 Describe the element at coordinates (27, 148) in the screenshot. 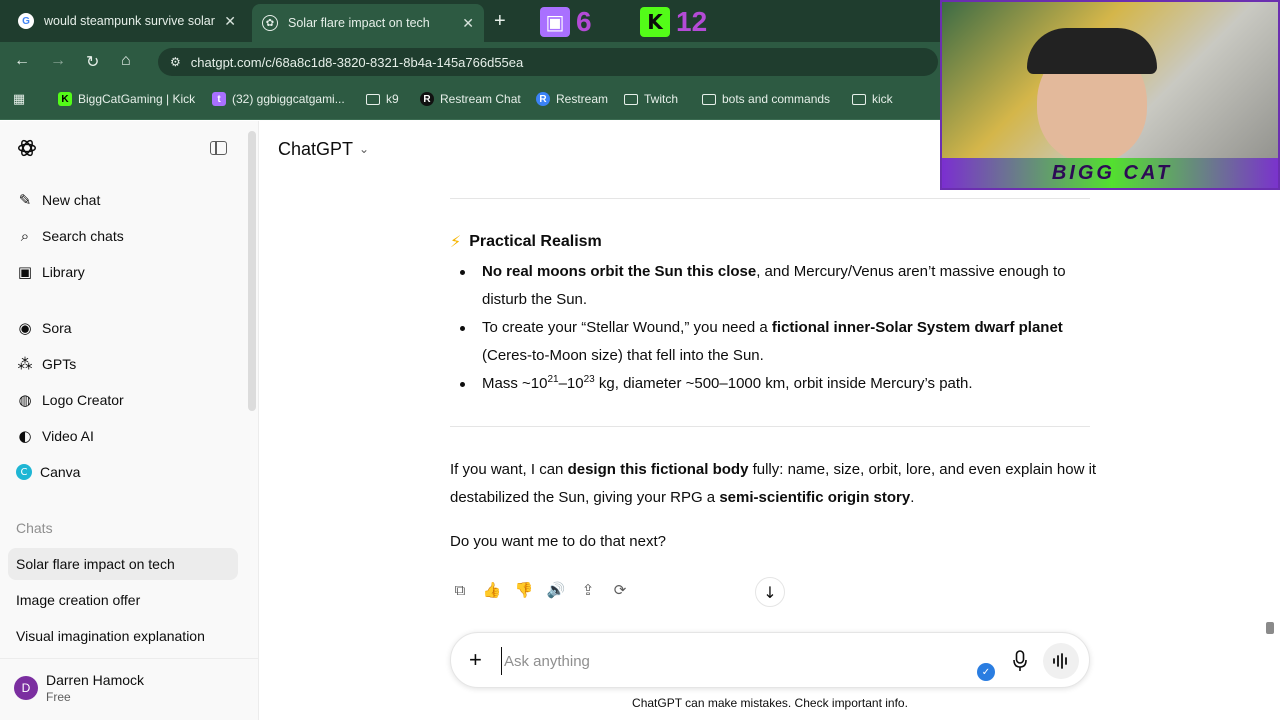

I see `openai-logo-icon` at that location.